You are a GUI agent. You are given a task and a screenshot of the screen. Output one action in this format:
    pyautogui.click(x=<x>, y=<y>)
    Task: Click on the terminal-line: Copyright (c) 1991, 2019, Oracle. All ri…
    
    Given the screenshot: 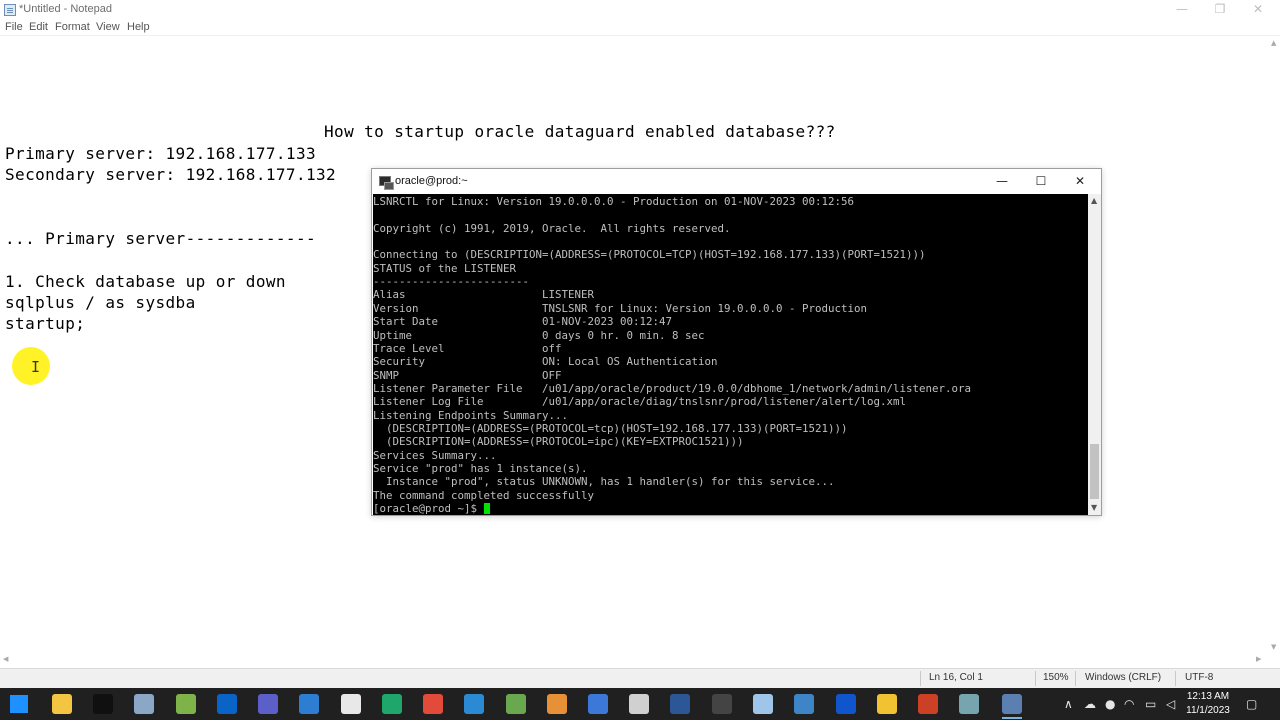 What is the action you would take?
    pyautogui.click(x=552, y=228)
    